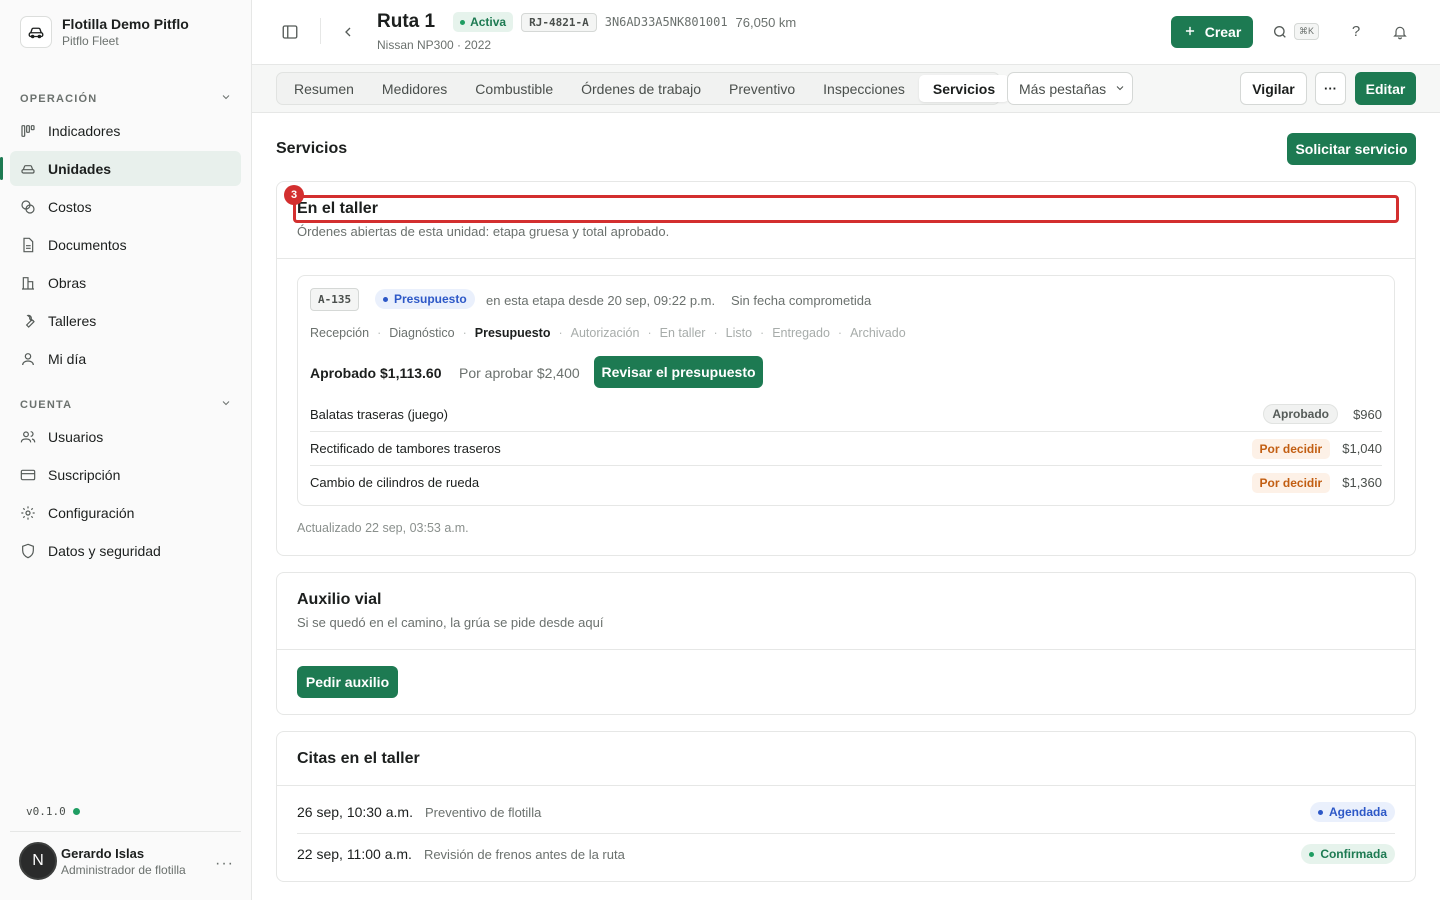 The image size is (1440, 900). I want to click on appointment-date: 26 sep, 10:30 a.m., so click(355, 812).